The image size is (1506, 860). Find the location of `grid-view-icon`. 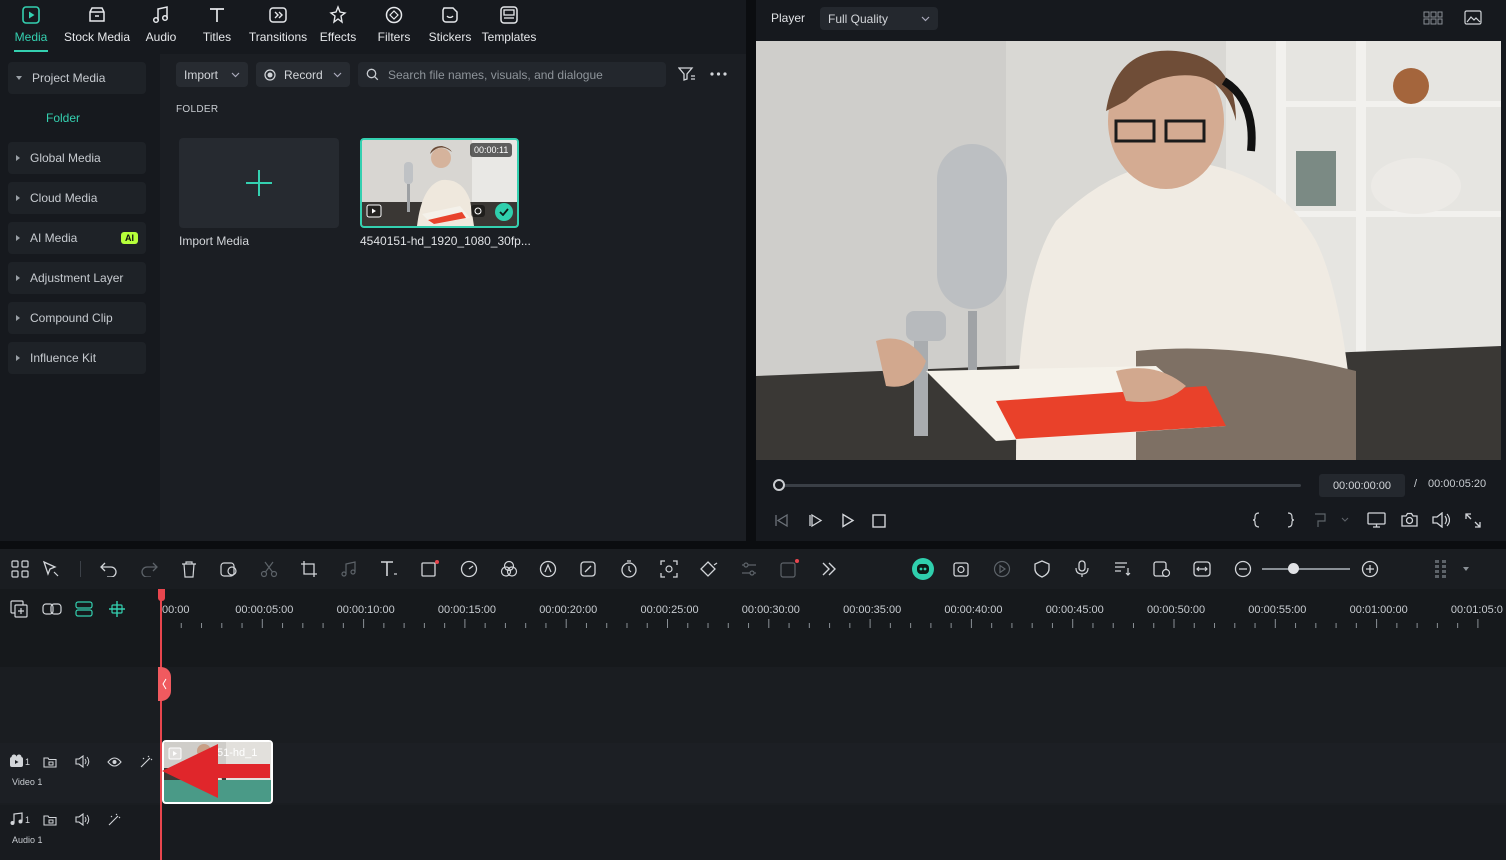

grid-view-icon is located at coordinates (1433, 18).